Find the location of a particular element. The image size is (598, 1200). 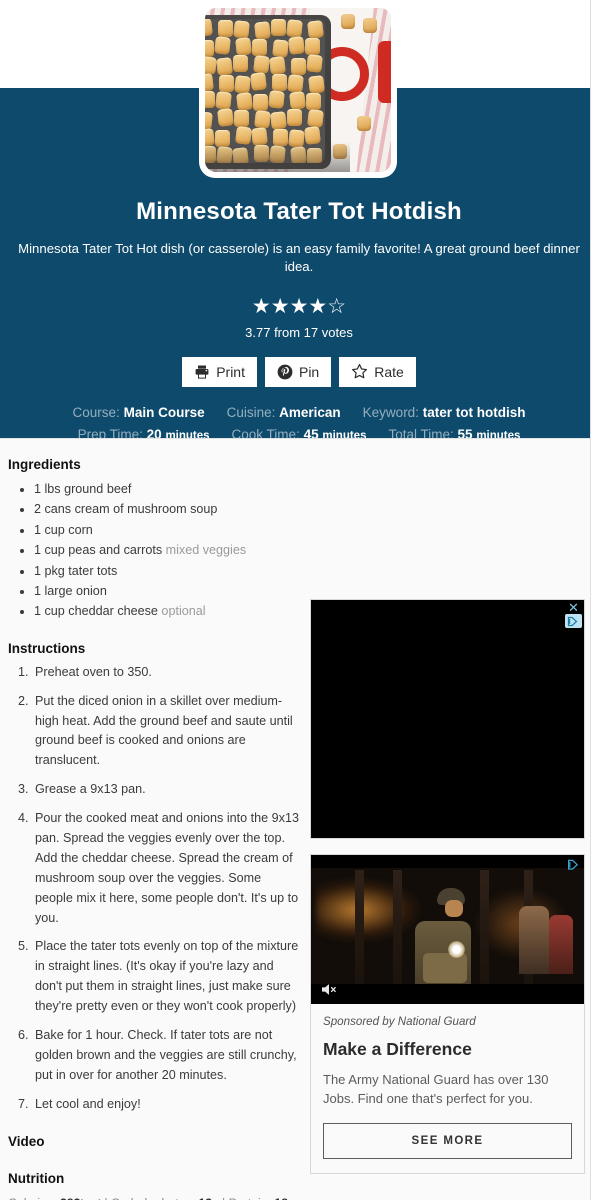

tater-tots is located at coordinates (265, 91).